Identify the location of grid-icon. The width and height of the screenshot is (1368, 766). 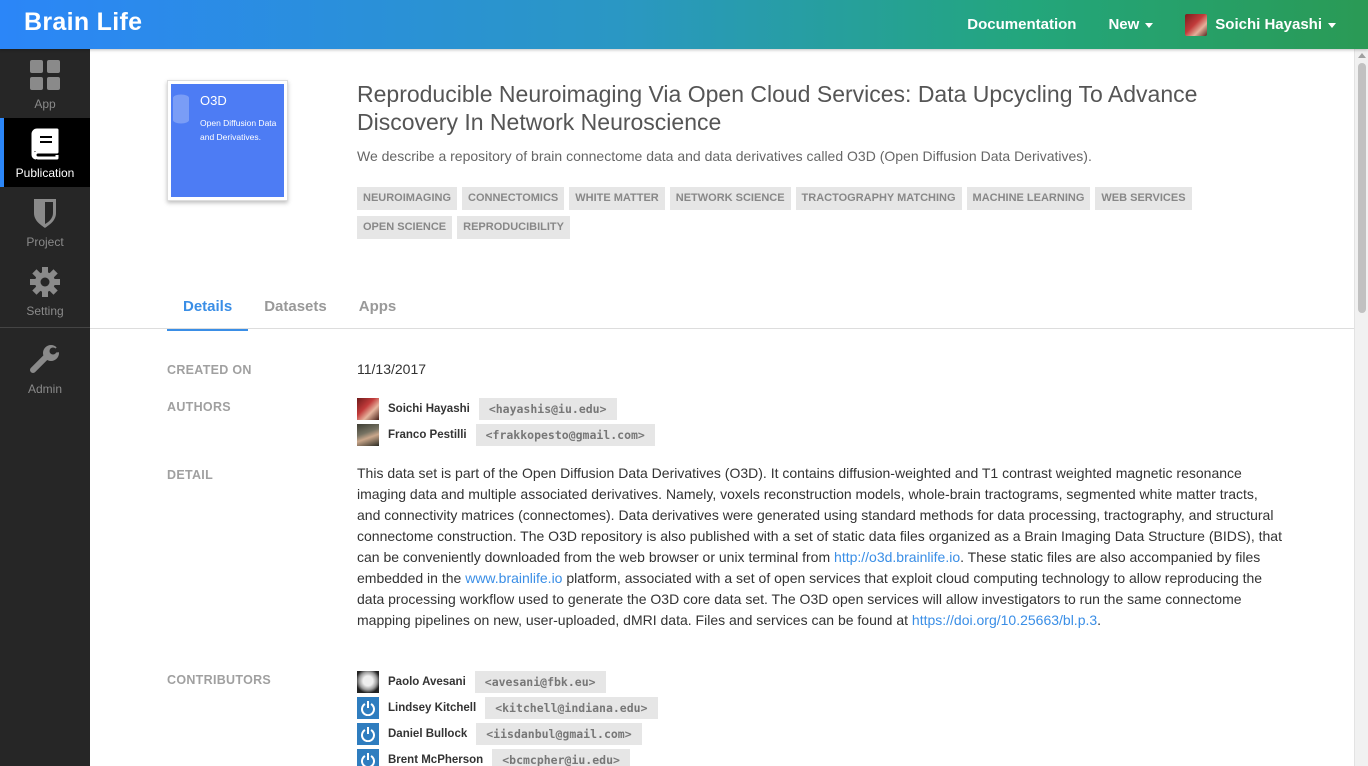
(45, 75).